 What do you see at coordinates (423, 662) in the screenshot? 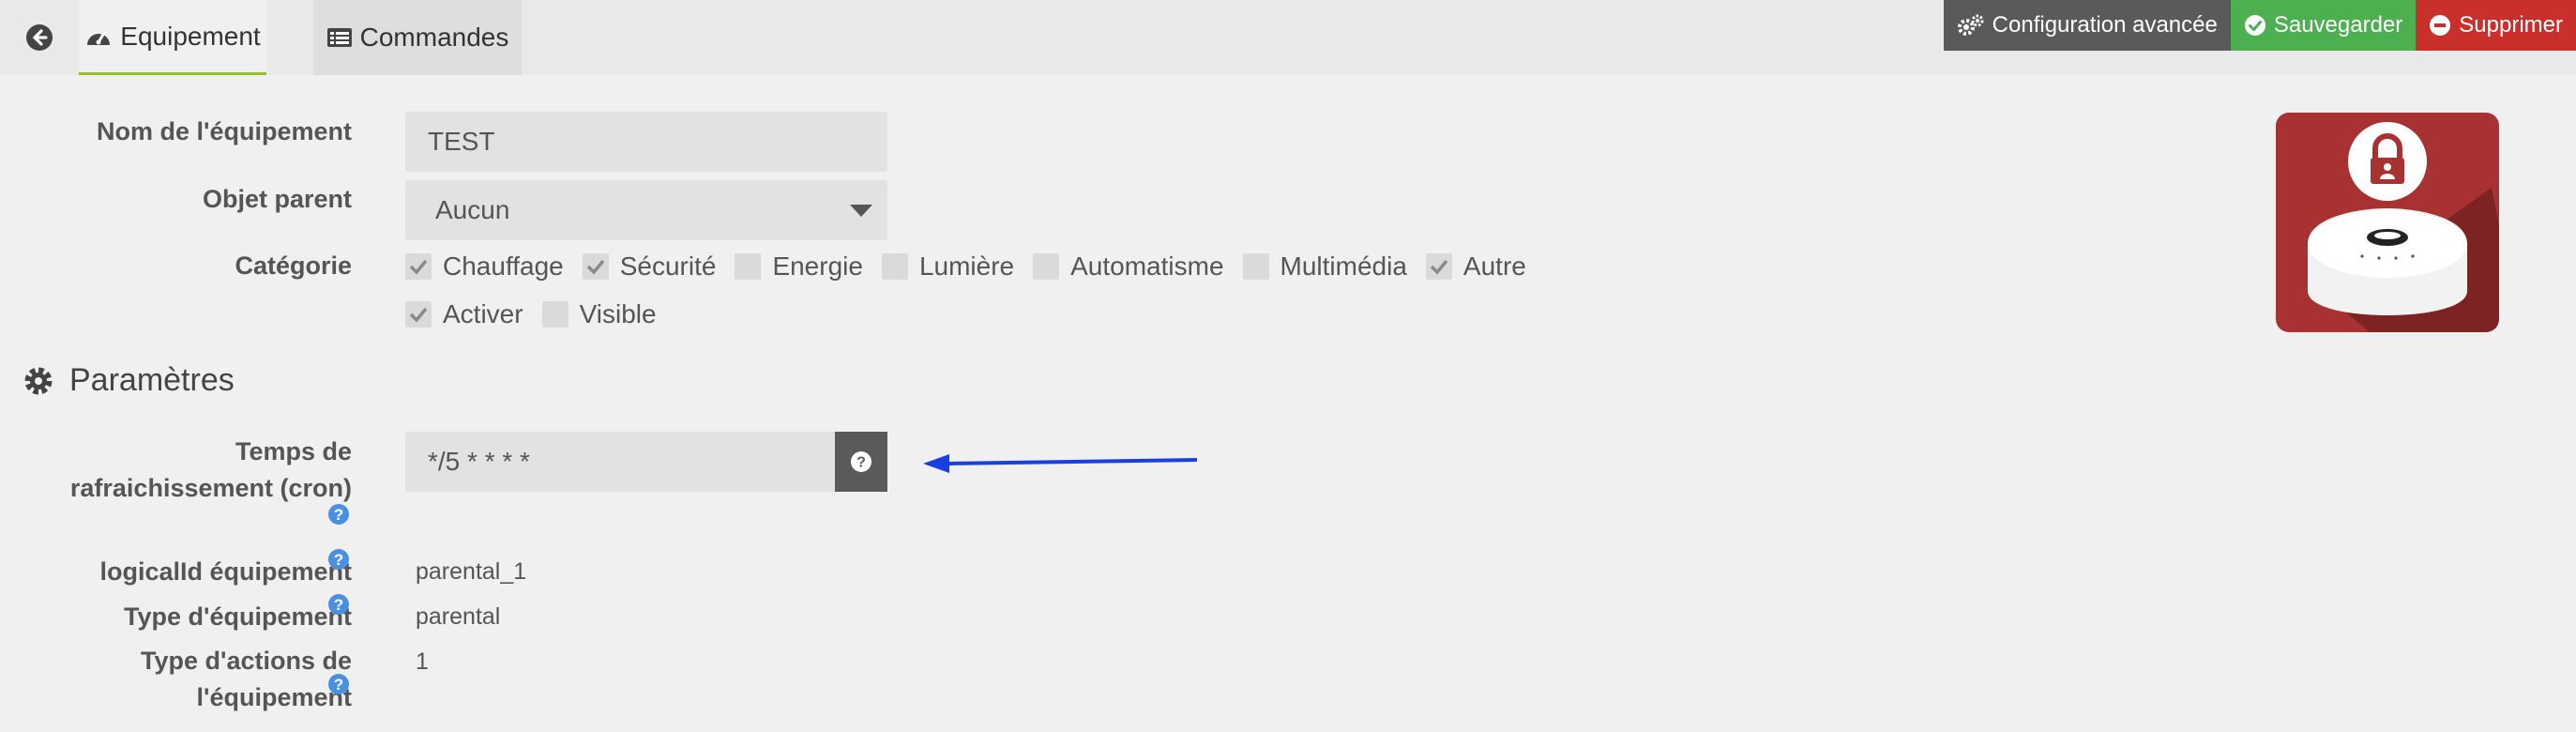
I see `actions-type-value: 1` at bounding box center [423, 662].